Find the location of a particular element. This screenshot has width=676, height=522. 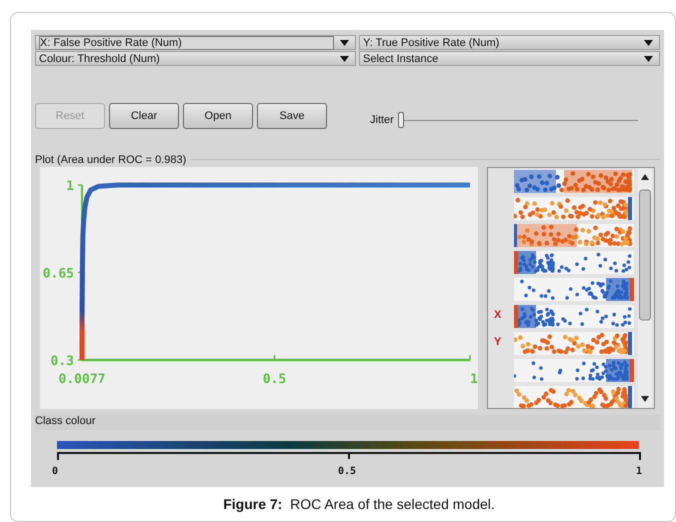

y-tick-label: 0.3 is located at coordinates (62, 361).